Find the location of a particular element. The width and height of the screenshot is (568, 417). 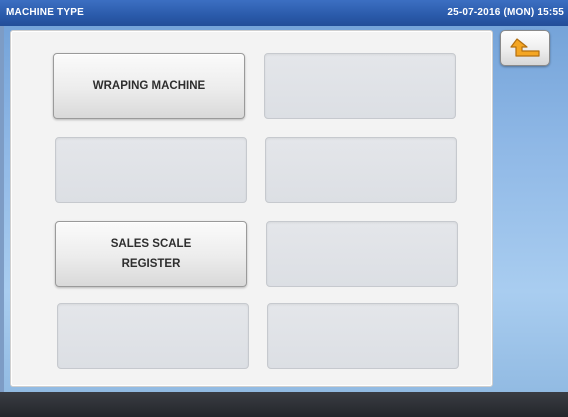

wrapping-machine-label: WRAPING MACHINE is located at coordinates (149, 86).